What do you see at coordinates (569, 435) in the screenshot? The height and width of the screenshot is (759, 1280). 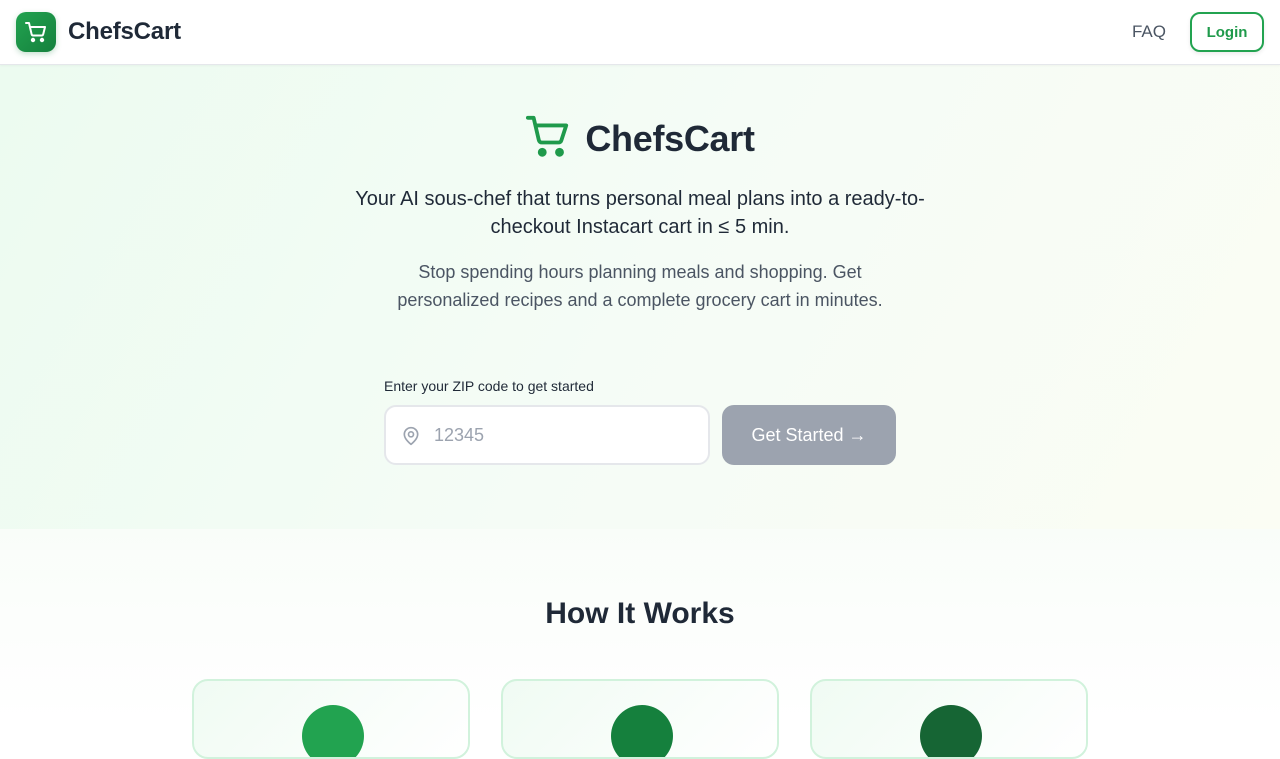 I see `zip-code-input` at bounding box center [569, 435].